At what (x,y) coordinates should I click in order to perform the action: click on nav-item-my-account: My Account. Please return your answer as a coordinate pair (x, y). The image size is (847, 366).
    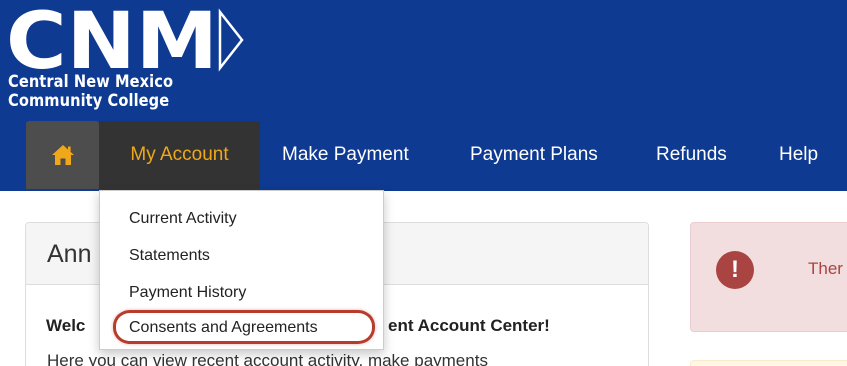
    Looking at the image, I should click on (179, 155).